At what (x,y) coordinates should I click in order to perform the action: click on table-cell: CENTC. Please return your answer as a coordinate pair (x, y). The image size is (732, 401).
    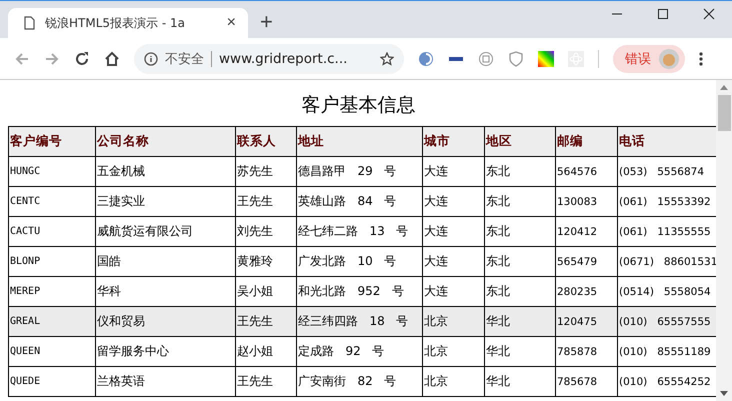
    Looking at the image, I should click on (52, 201).